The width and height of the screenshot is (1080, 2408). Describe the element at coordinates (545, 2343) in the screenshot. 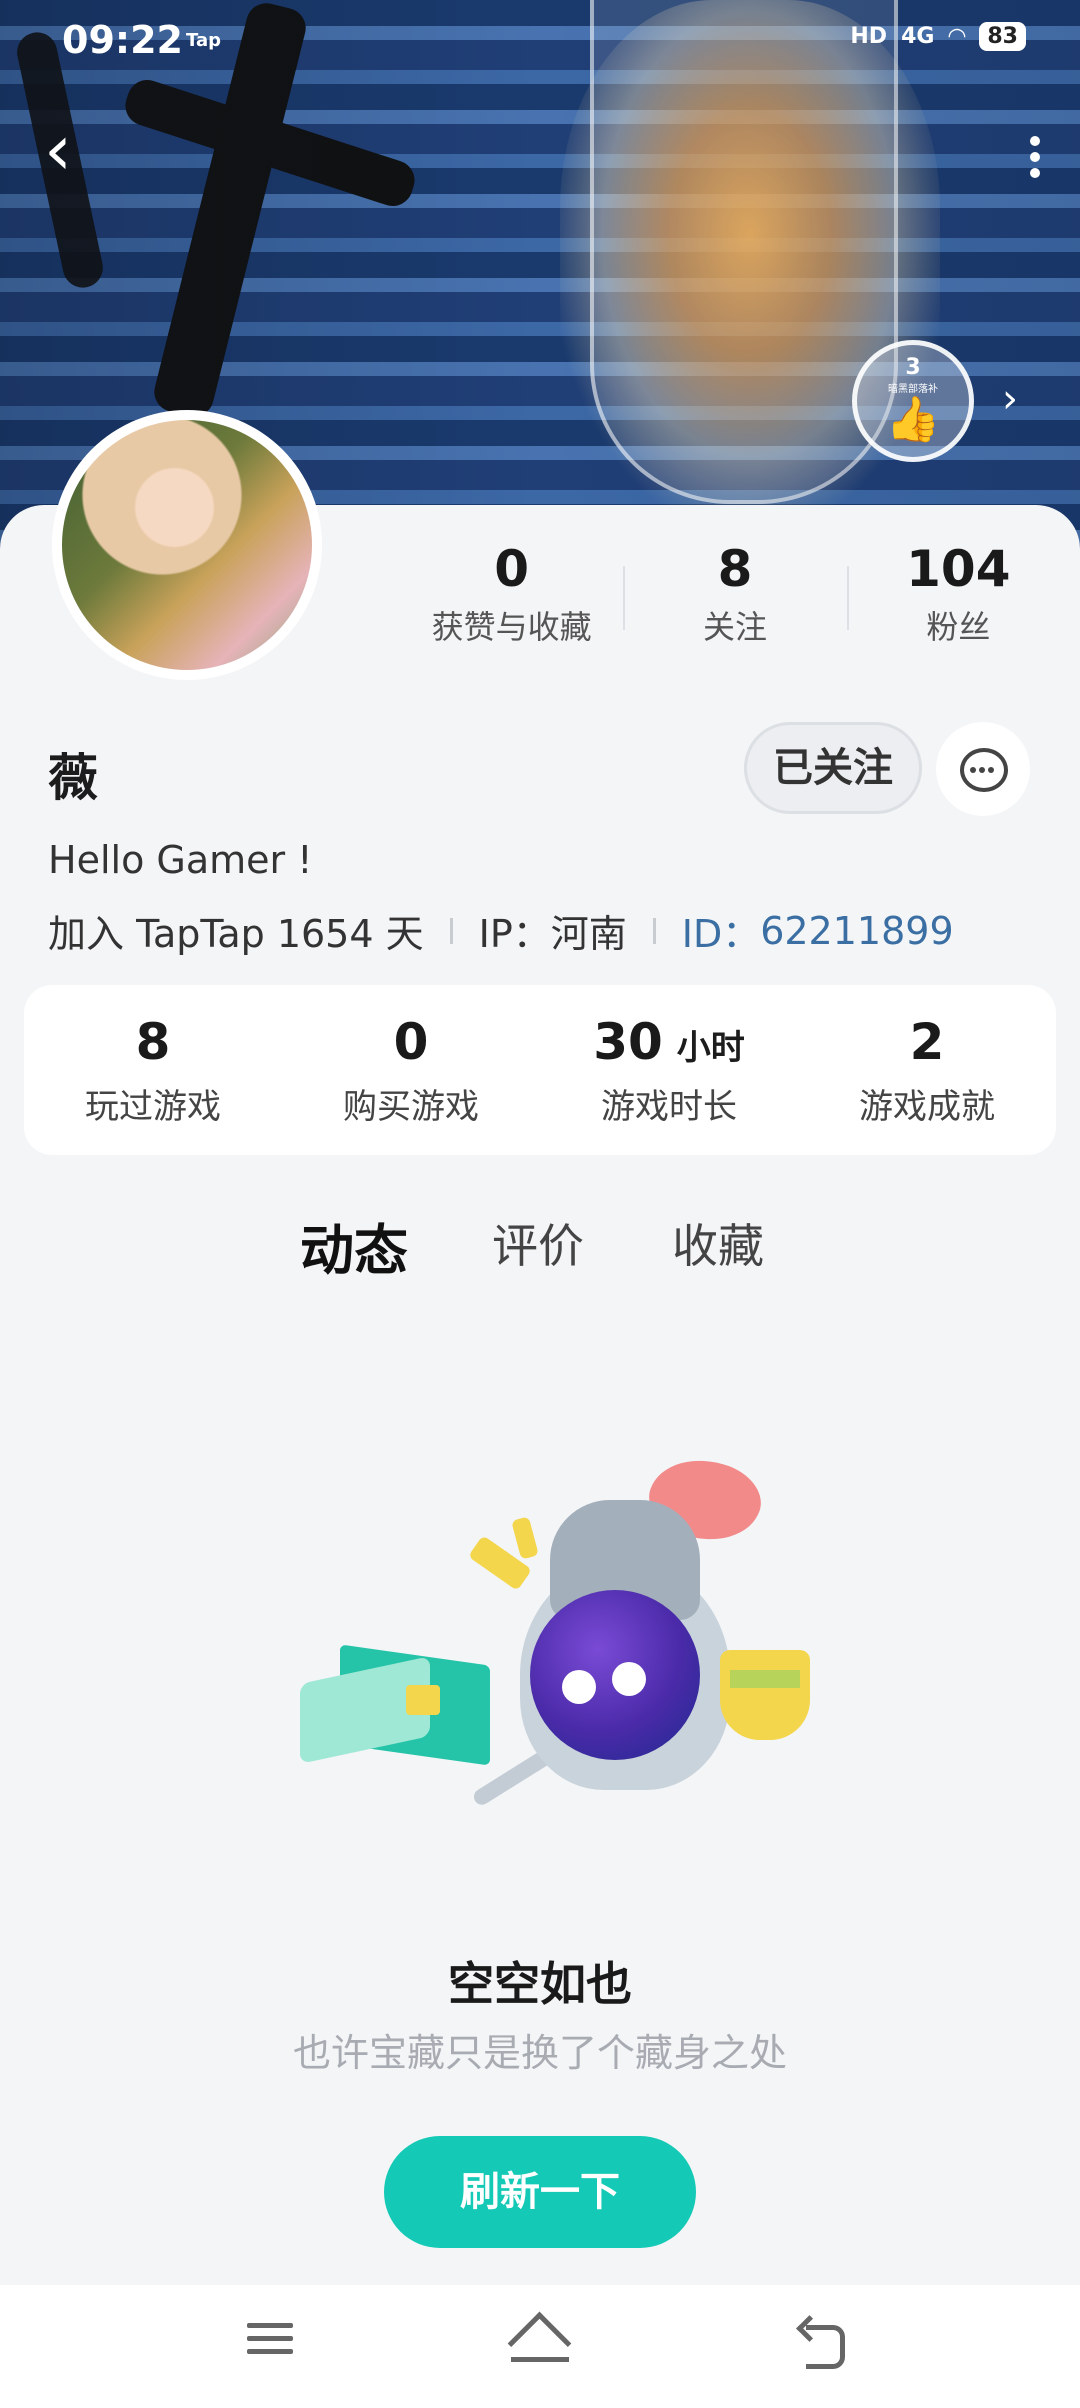

I see `home-icon` at that location.